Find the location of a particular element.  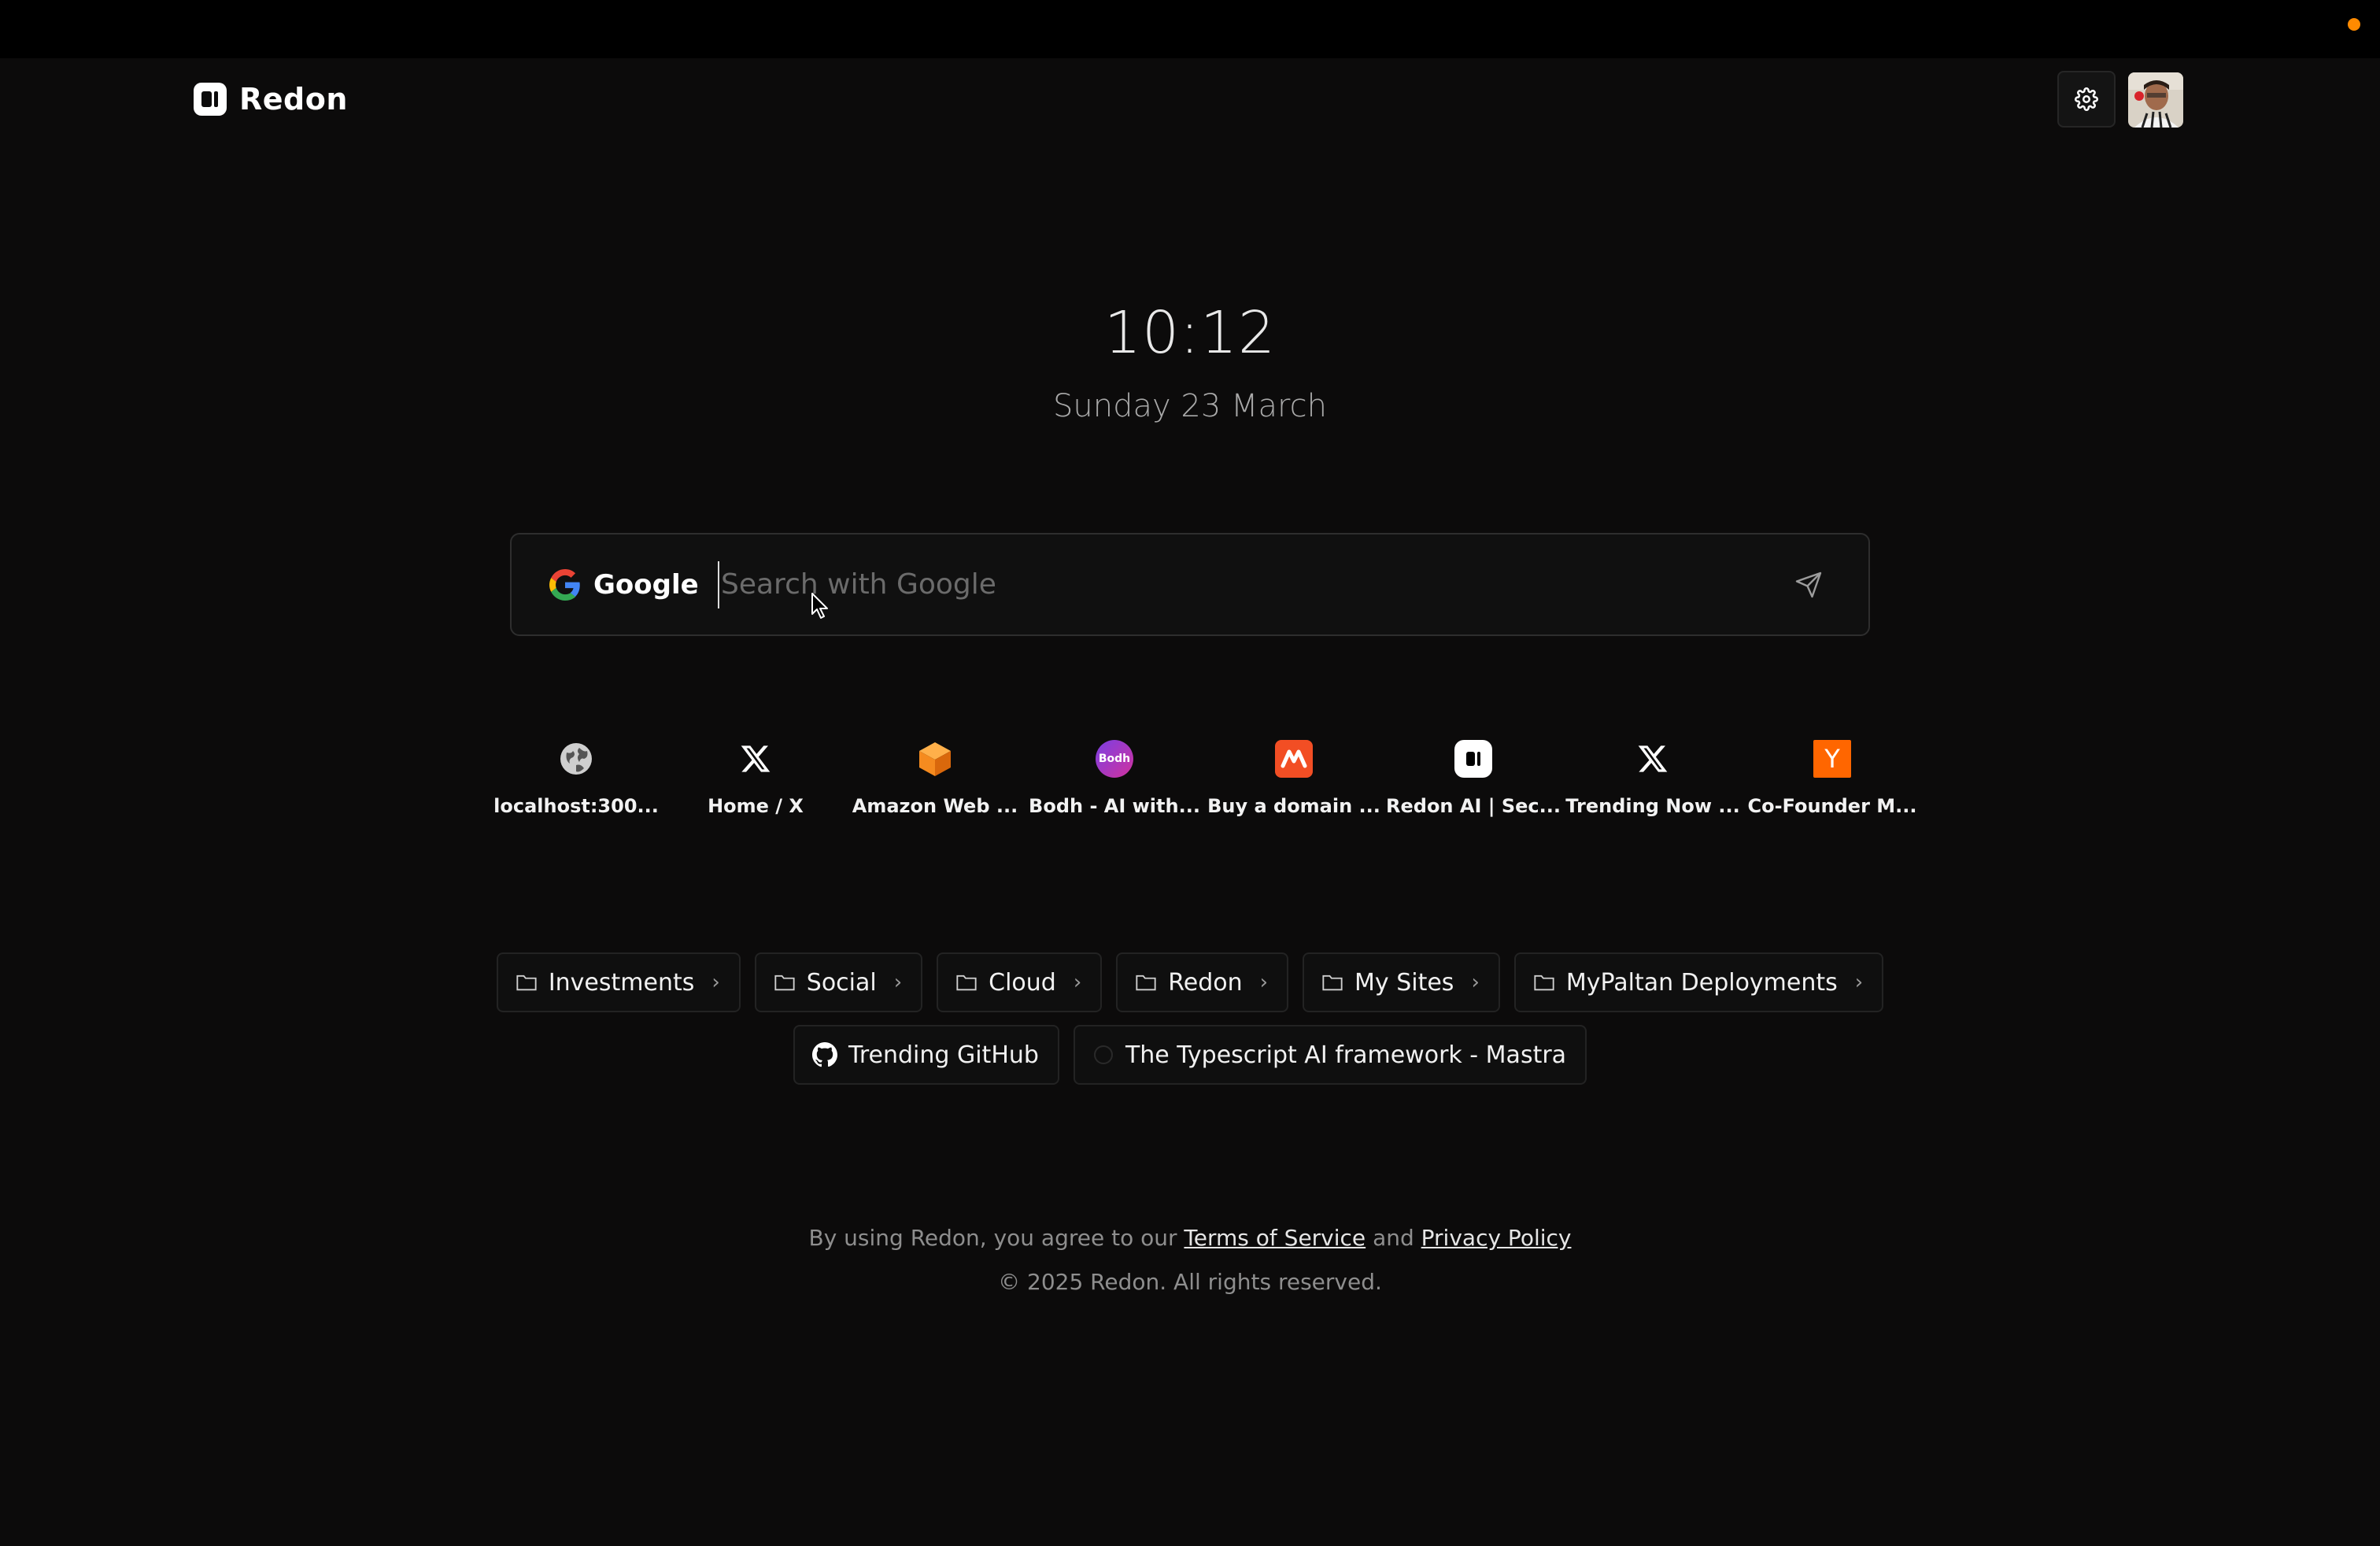

link-mastra: The Typescript AI framework - Mastra is located at coordinates (1330, 1055).